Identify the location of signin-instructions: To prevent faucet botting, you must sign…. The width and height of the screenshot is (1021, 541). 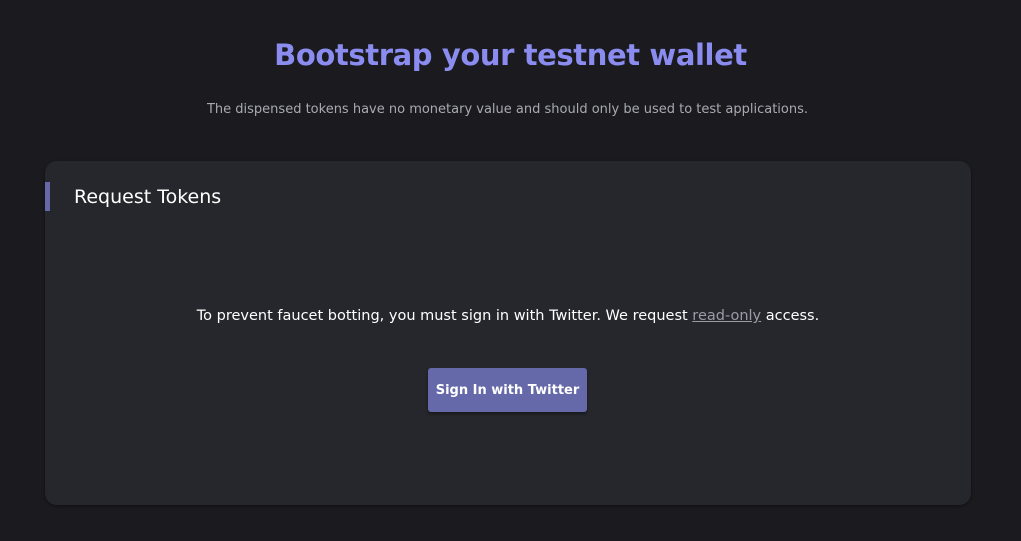
(508, 316).